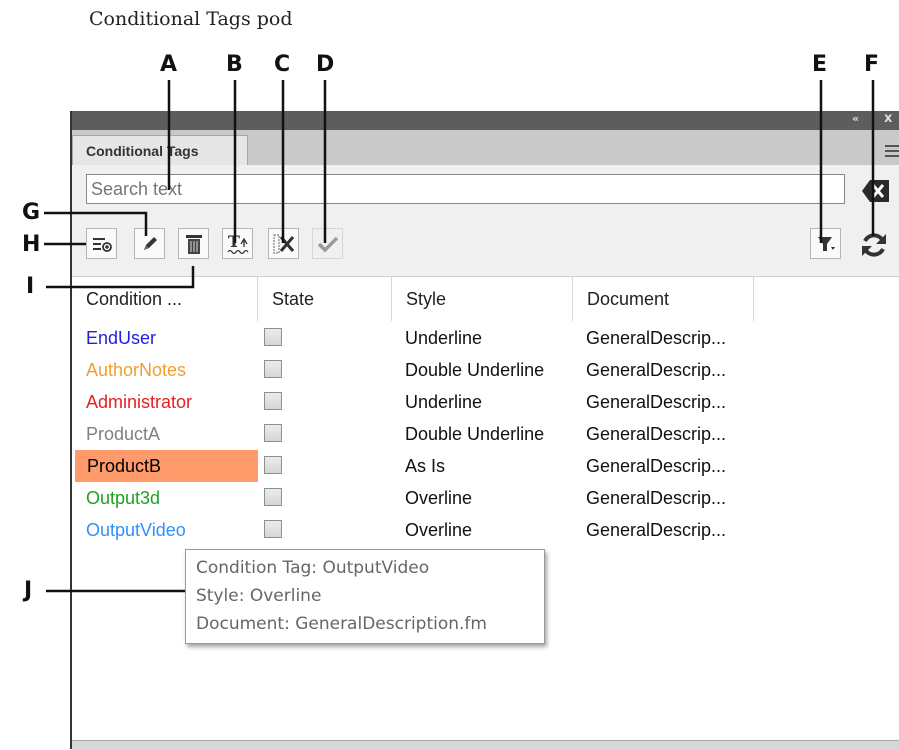 The image size is (899, 750). I want to click on apply-style-icon: T, so click(237, 243).